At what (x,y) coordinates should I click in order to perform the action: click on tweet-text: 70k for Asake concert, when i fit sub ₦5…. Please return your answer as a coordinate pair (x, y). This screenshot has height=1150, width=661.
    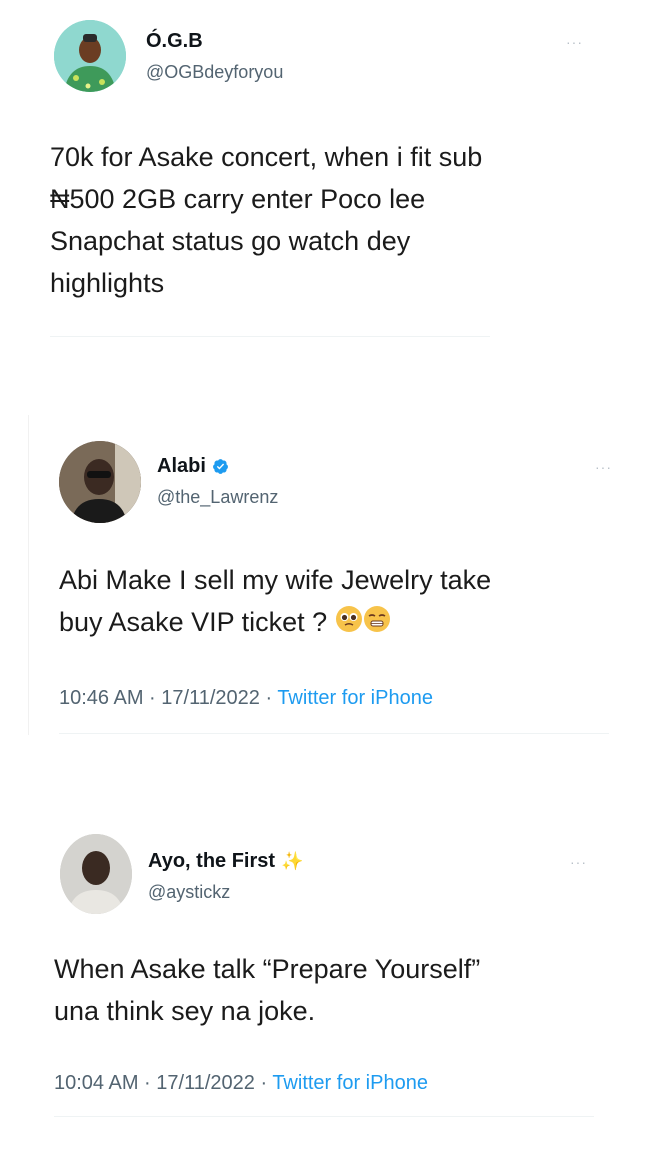
    Looking at the image, I should click on (266, 220).